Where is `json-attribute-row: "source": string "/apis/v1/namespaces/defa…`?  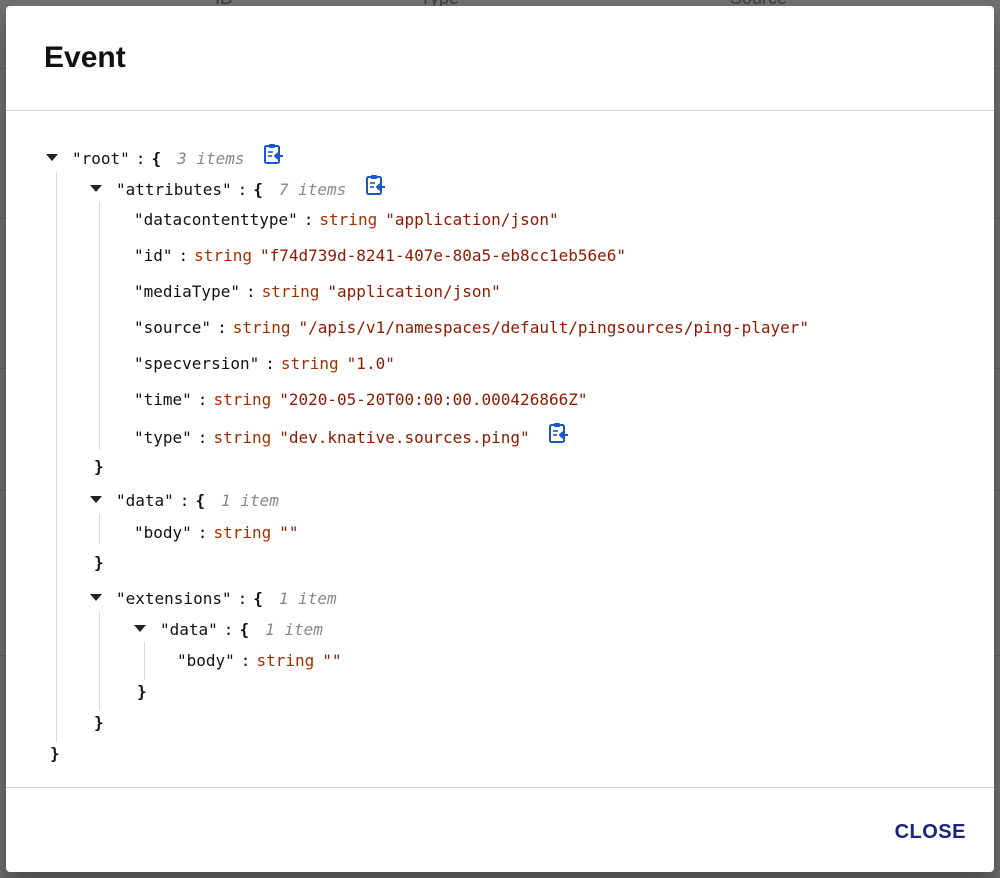
json-attribute-row: "source": string "/apis/v1/namespaces/defa… is located at coordinates (471, 328).